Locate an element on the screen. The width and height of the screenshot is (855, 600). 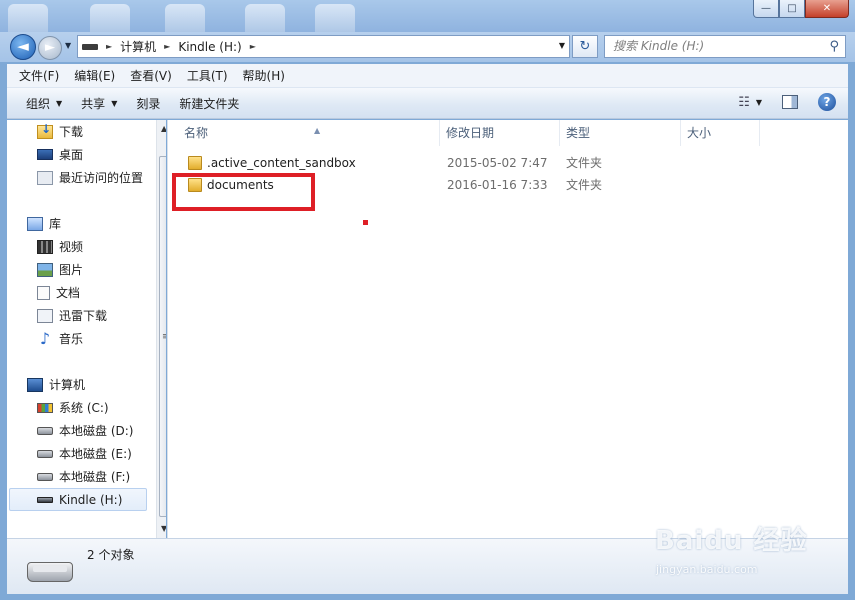
scroll-down-icon: ▼ is located at coordinates (163, 528).